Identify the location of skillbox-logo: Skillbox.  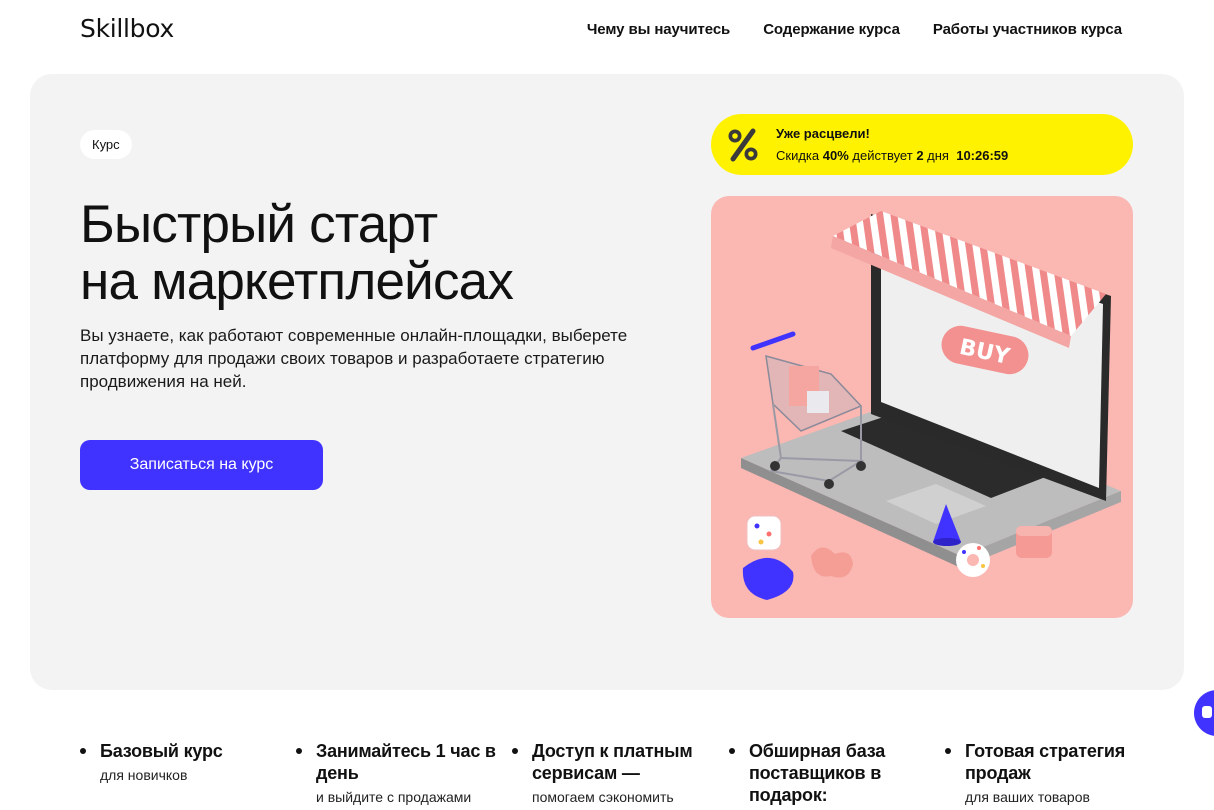
(127, 28).